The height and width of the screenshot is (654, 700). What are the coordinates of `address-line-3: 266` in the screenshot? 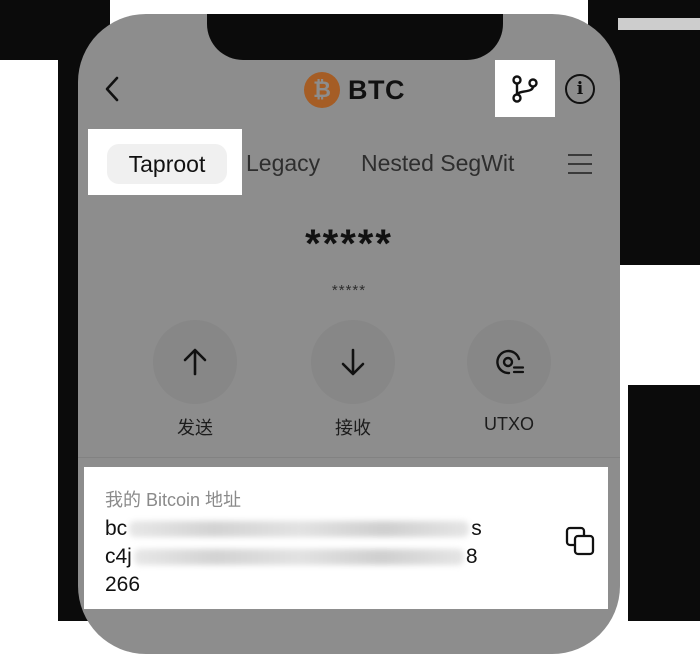 It's located at (122, 585).